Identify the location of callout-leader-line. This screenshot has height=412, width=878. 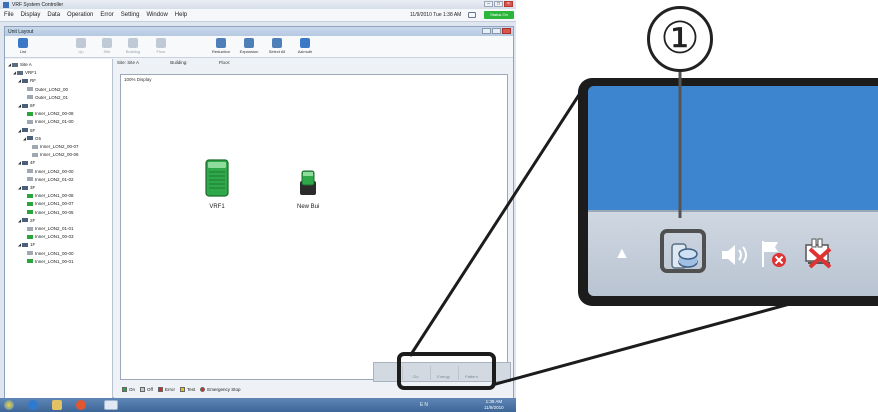
(680, 145).